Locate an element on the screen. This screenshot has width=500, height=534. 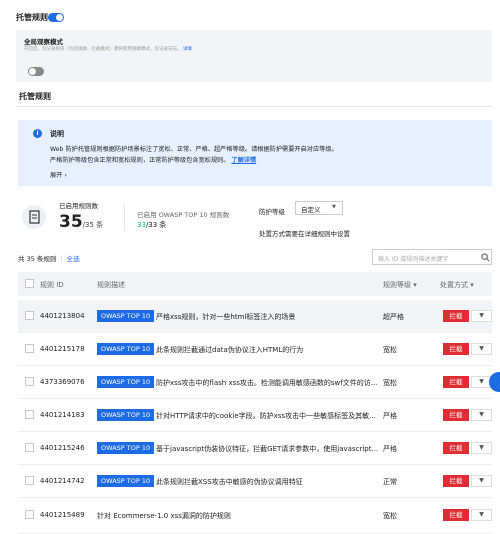
col-rule-desc: 规则描述 is located at coordinates (111, 285).